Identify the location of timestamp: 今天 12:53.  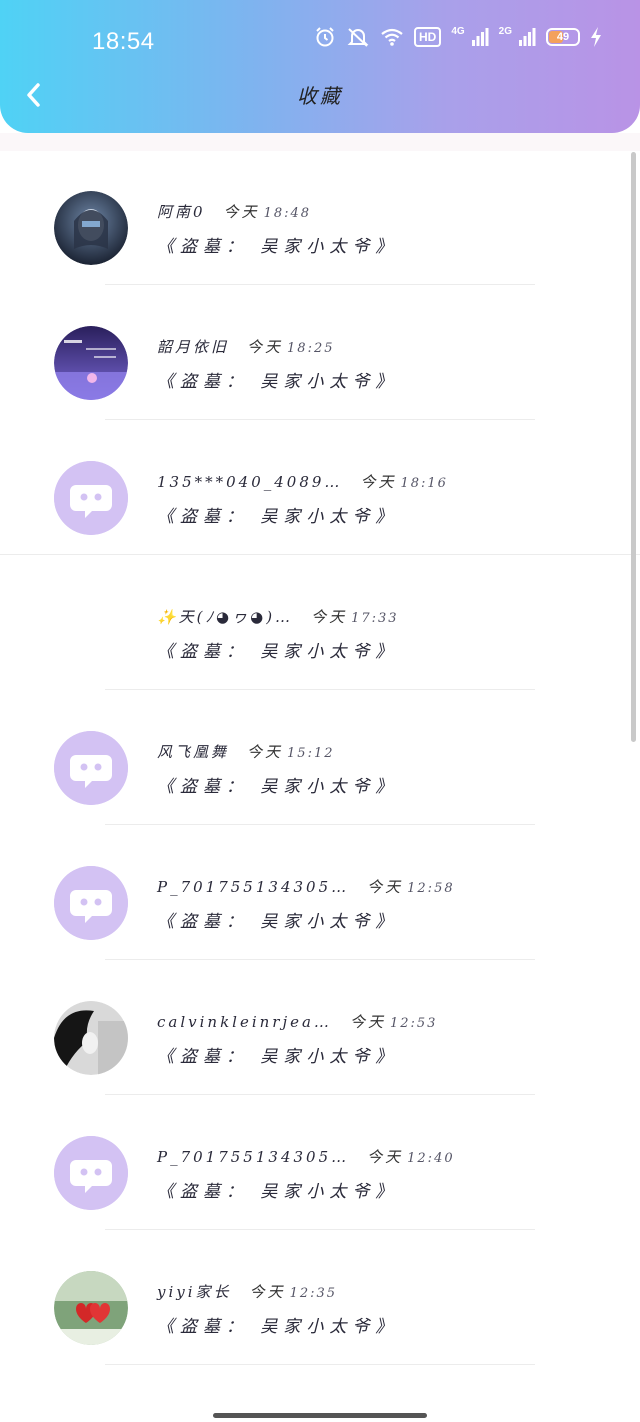
(393, 1022).